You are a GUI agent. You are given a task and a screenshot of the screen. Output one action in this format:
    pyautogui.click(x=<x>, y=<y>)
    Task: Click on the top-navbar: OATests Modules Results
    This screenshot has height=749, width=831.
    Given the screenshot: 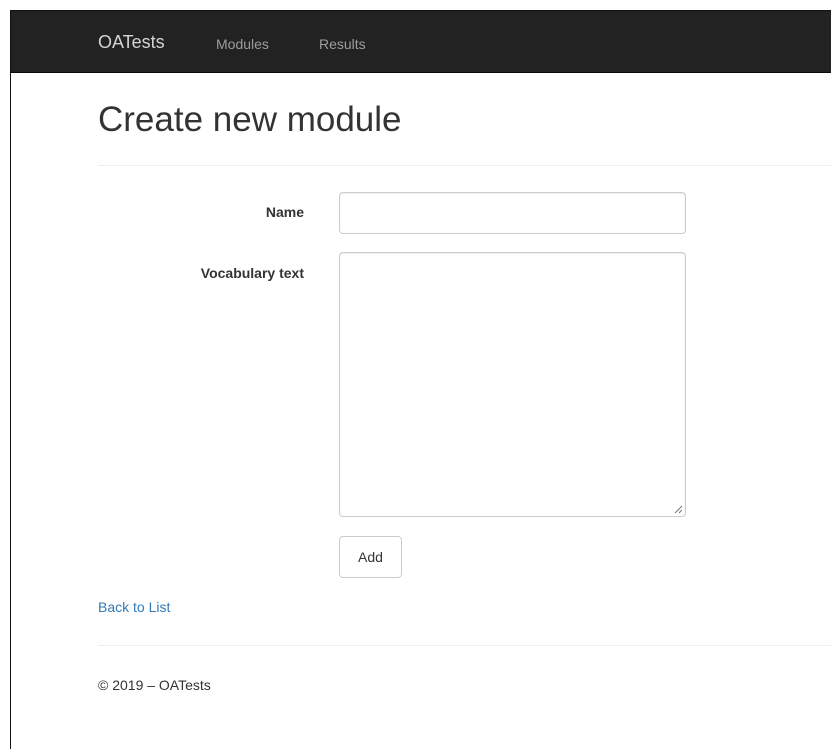 What is the action you would take?
    pyautogui.click(x=421, y=42)
    